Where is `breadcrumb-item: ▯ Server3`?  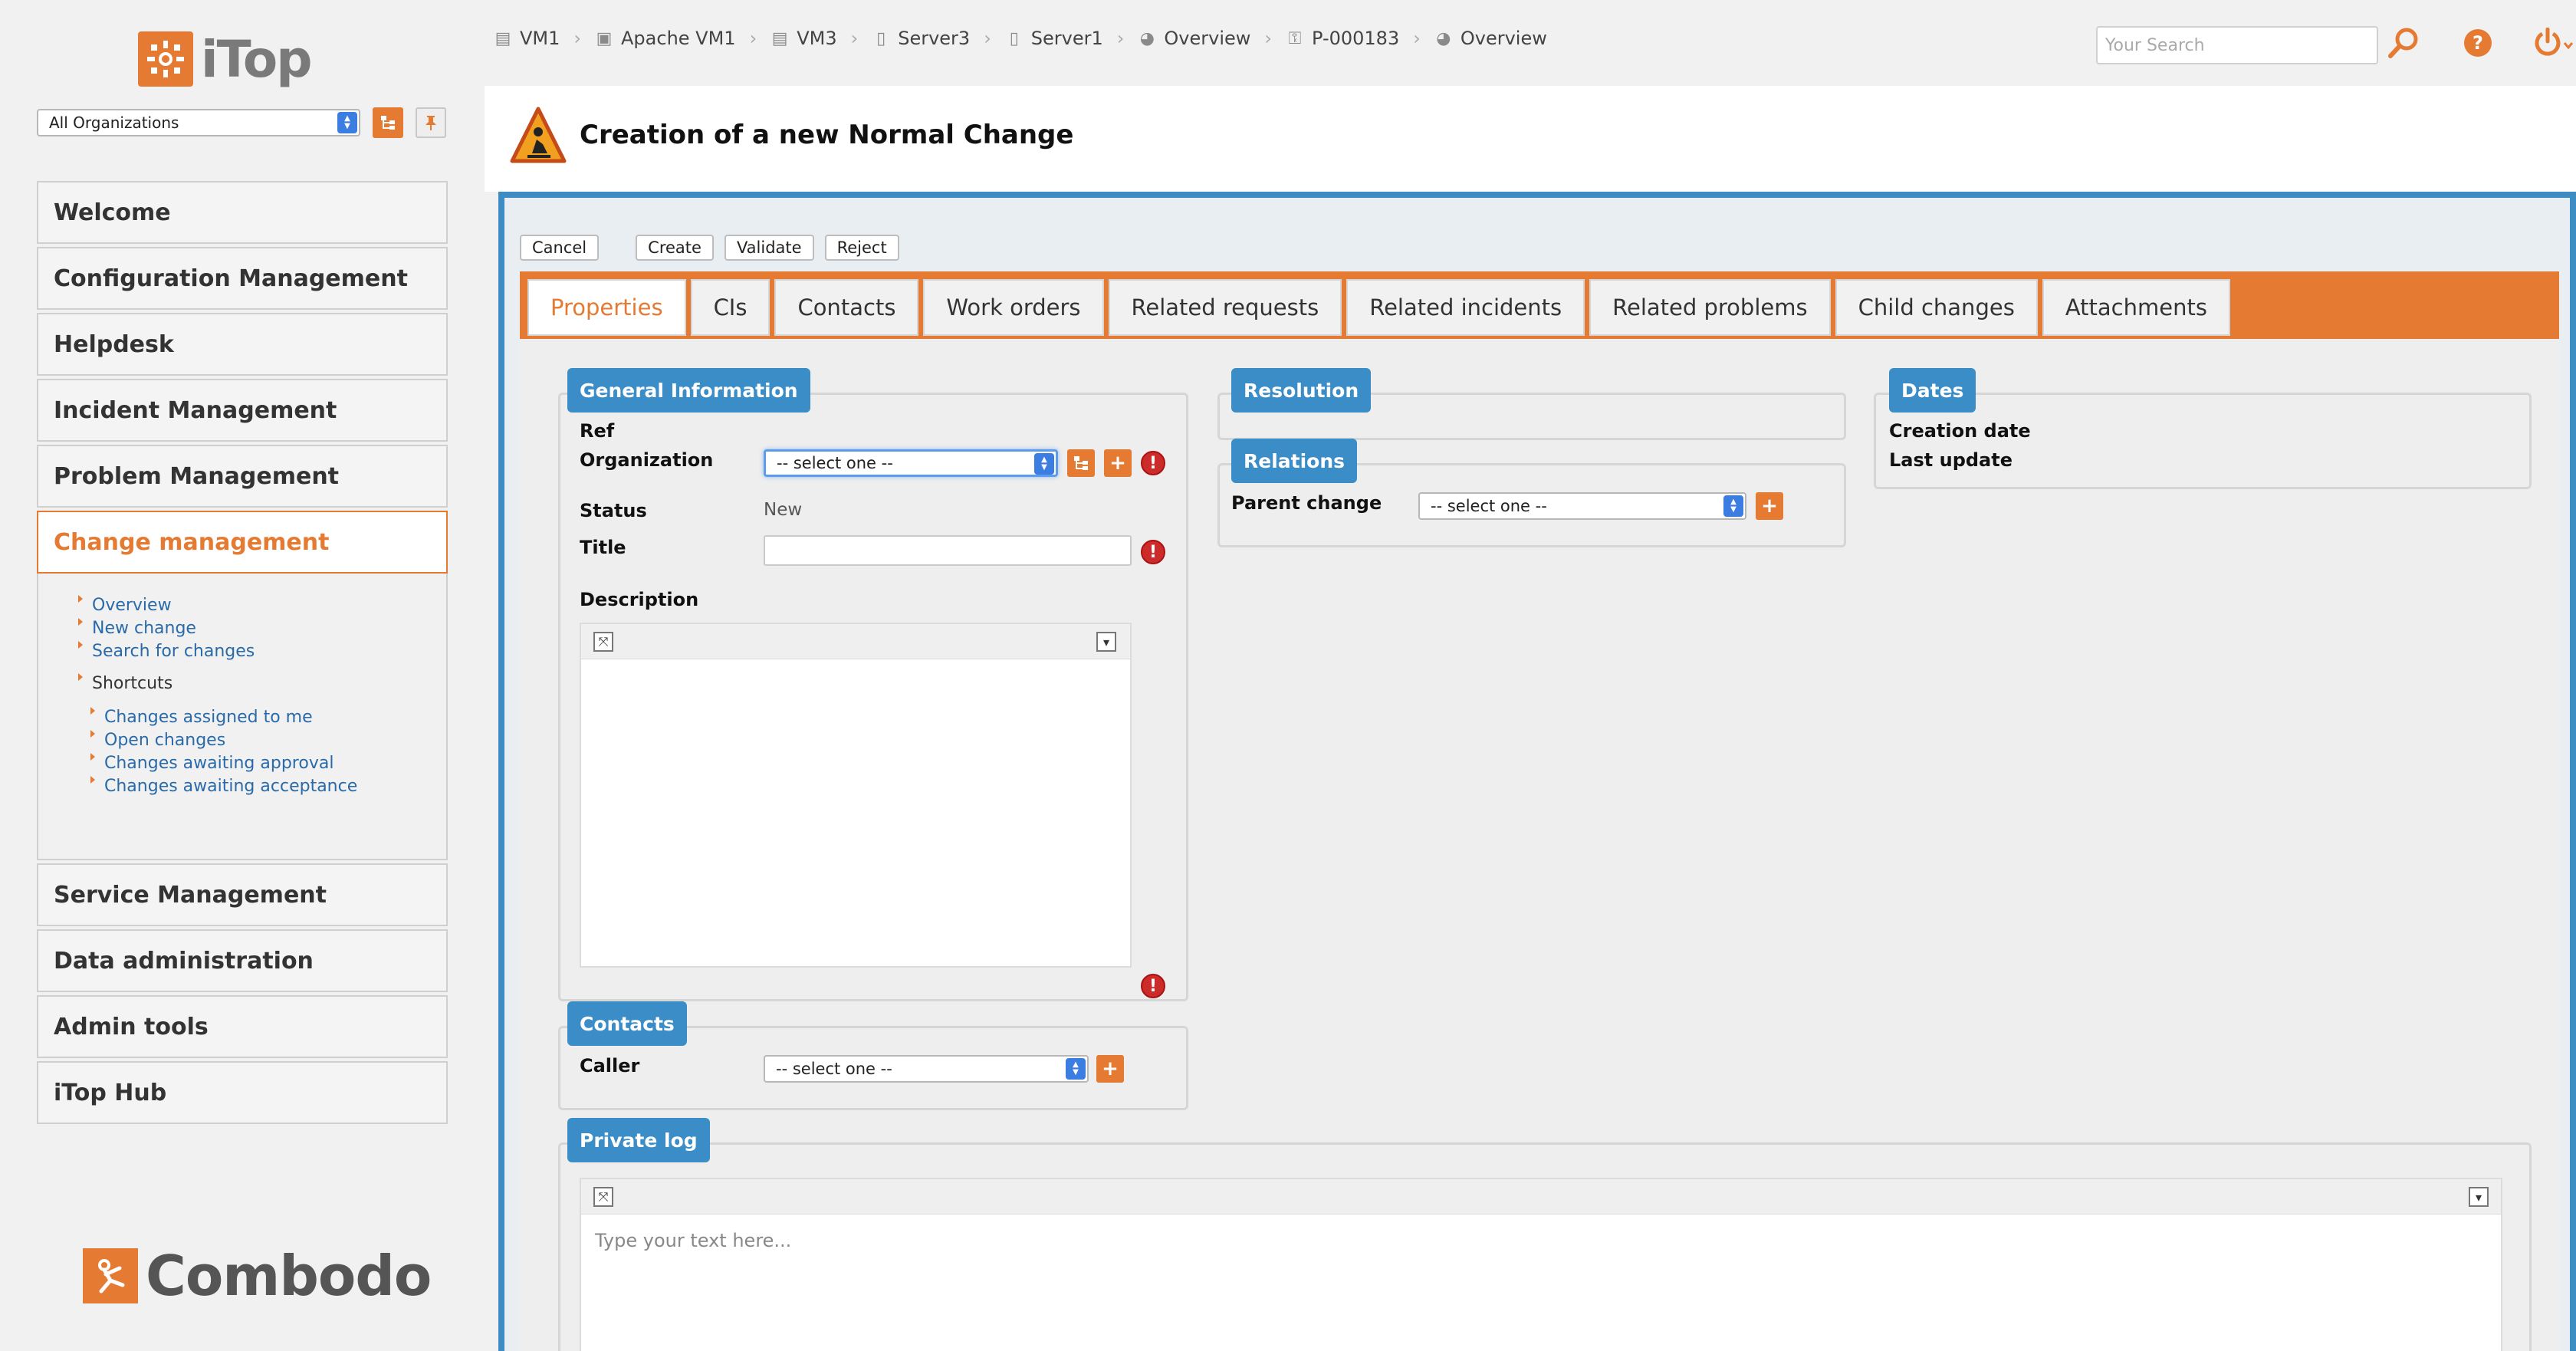
breadcrumb-item: ▯ Server3 is located at coordinates (921, 38).